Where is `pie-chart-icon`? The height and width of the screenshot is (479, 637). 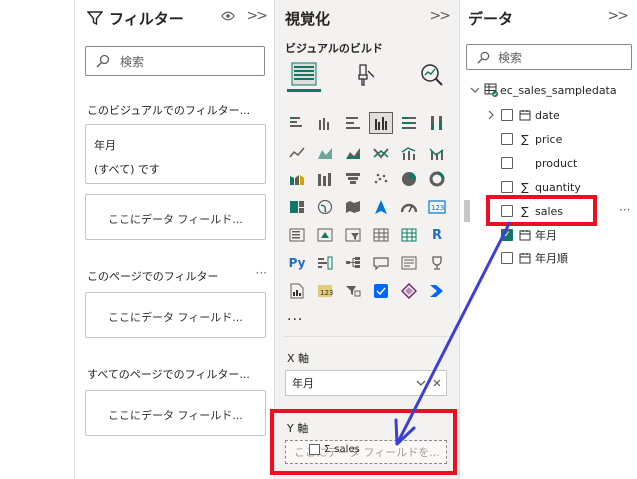
pie-chart-icon is located at coordinates (409, 179).